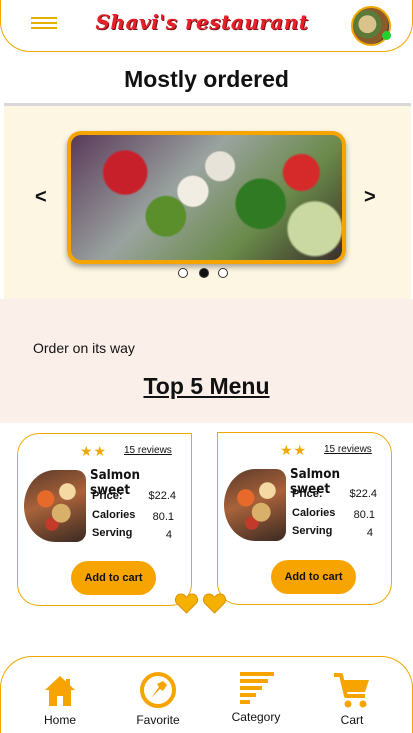 The image size is (413, 733). What do you see at coordinates (206, 694) in the screenshot?
I see `bottom-navigation: Home Favorite Category Cart` at bounding box center [206, 694].